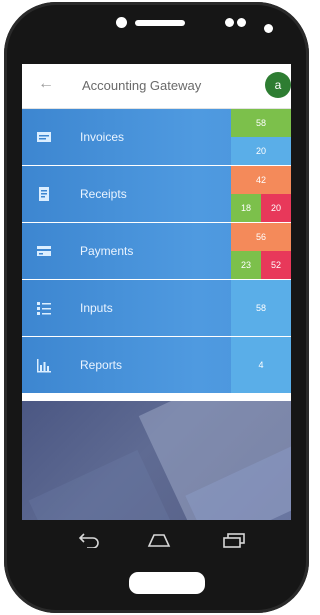  I want to click on avatar: a, so click(278, 85).